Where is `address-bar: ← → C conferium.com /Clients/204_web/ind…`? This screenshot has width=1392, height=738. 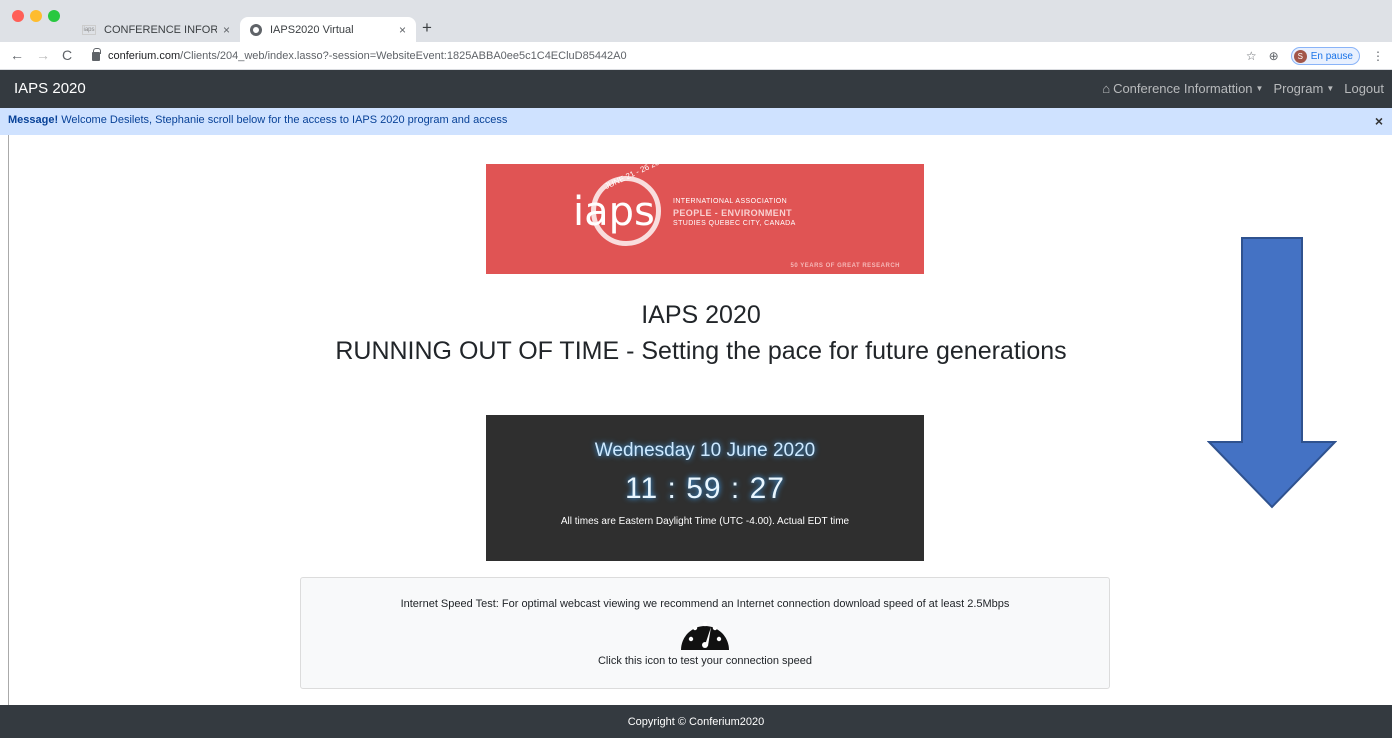 address-bar: ← → C conferium.com /Clients/204_web/ind… is located at coordinates (696, 56).